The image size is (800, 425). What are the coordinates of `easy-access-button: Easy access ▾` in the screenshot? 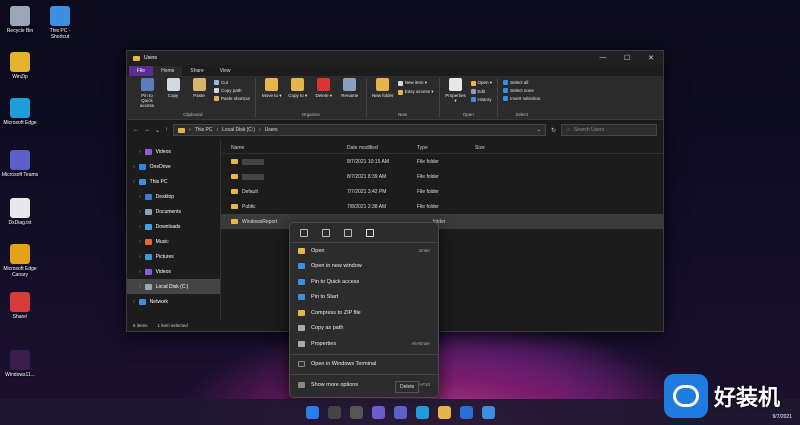 It's located at (415, 92).